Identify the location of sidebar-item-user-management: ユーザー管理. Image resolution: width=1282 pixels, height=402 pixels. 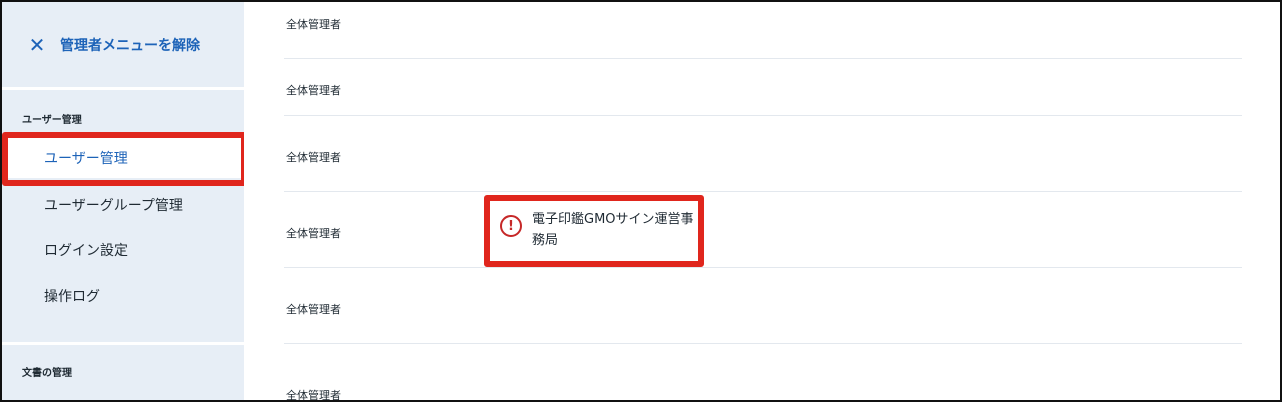
(123, 158).